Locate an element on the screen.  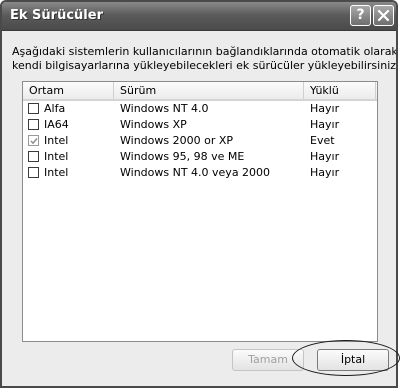
close-icon is located at coordinates (383, 15).